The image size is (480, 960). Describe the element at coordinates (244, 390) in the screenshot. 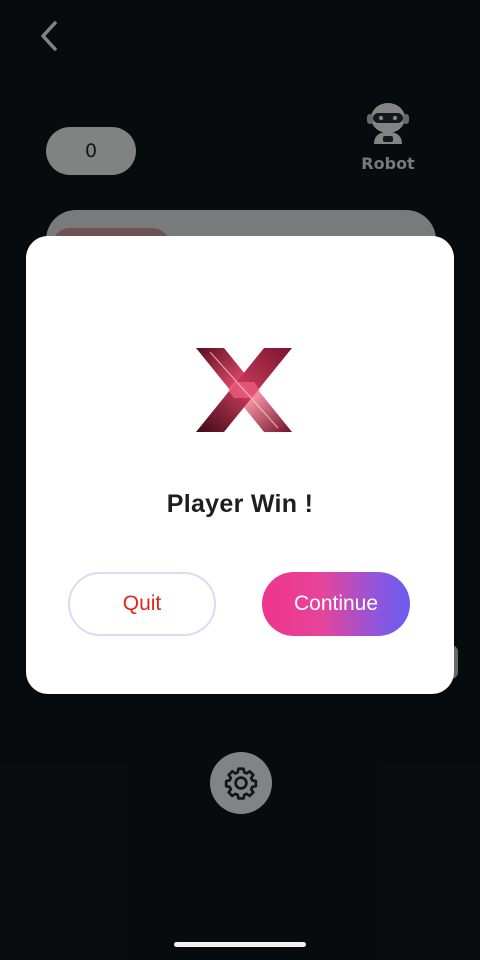

I see `x-mark-icon` at that location.